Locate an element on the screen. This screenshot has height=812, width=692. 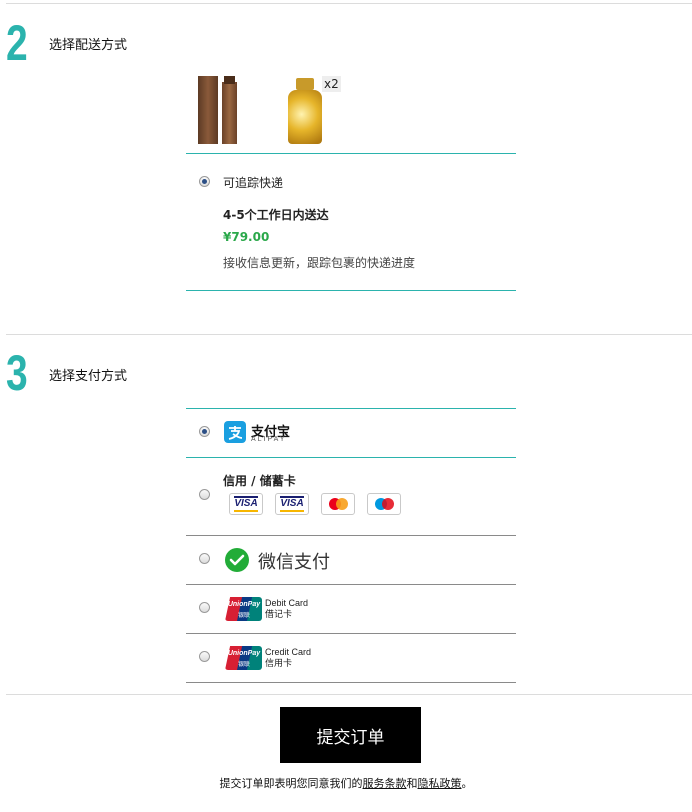
step-number-delivery: 2 is located at coordinates (17, 43).